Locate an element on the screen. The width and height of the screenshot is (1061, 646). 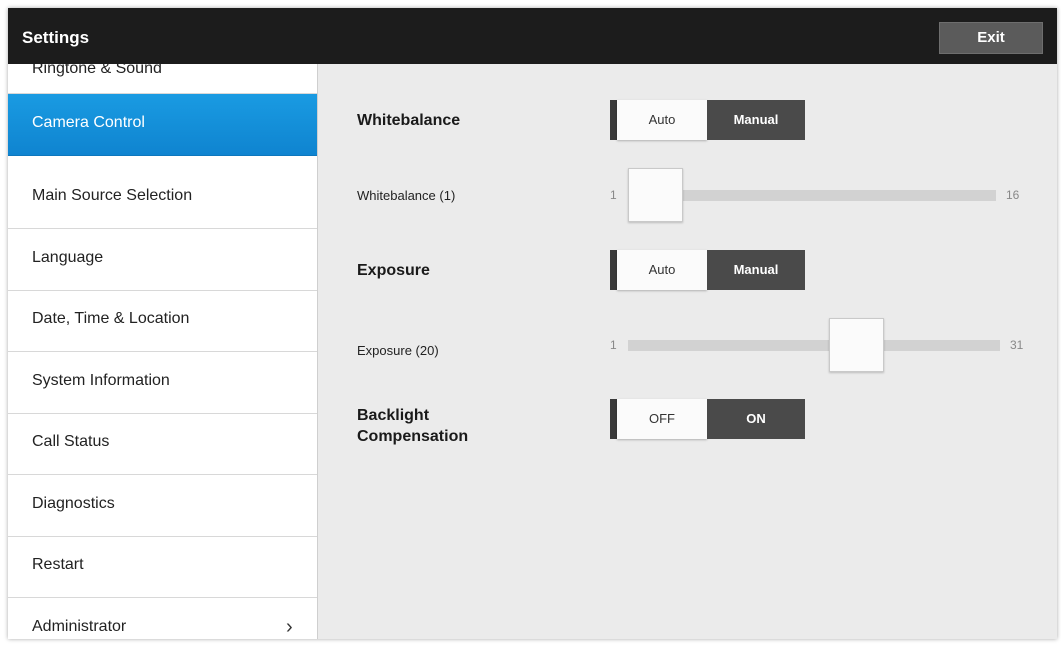
slider-max-label: 16 is located at coordinates (1013, 195).